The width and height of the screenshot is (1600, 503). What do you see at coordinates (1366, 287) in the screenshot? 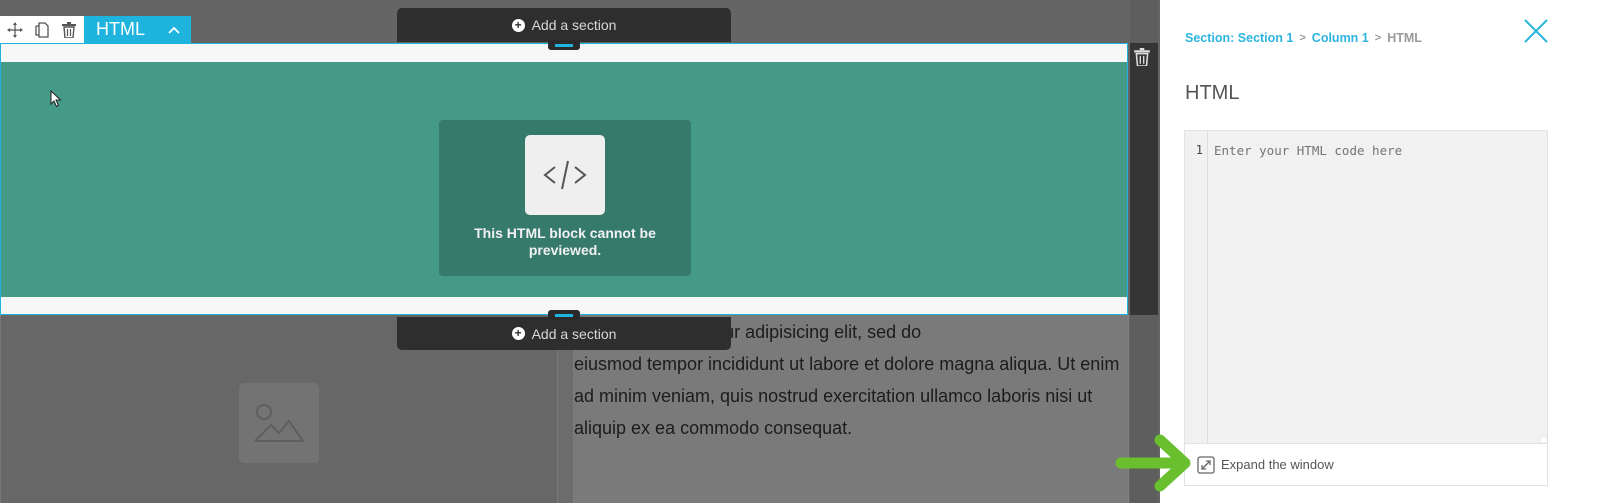
I see `html-code-editor: 1` at bounding box center [1366, 287].